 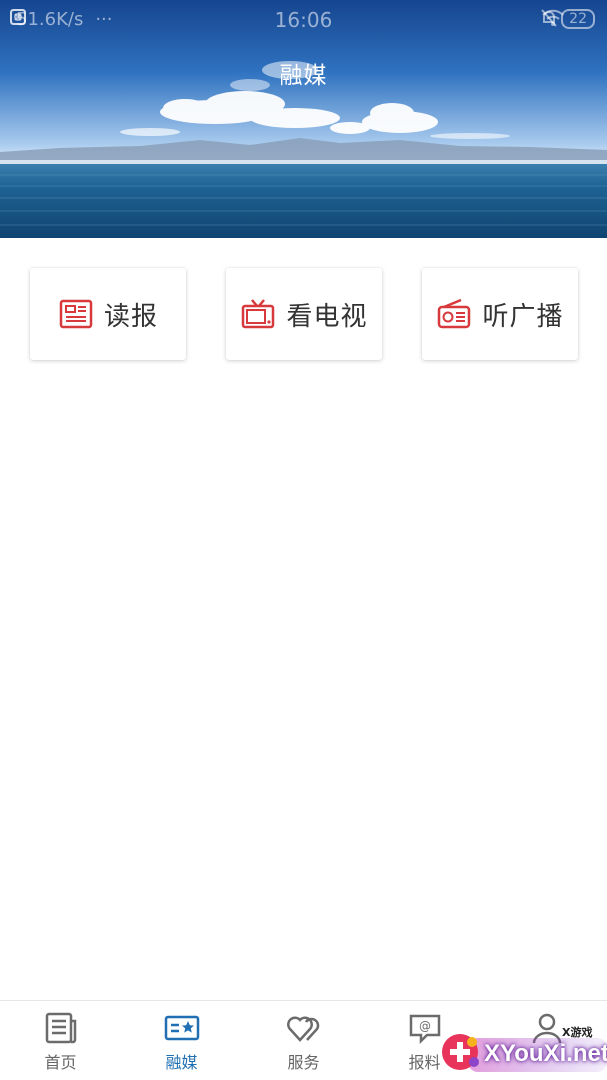 I want to click on tab-service: 服务, so click(x=303, y=1044).